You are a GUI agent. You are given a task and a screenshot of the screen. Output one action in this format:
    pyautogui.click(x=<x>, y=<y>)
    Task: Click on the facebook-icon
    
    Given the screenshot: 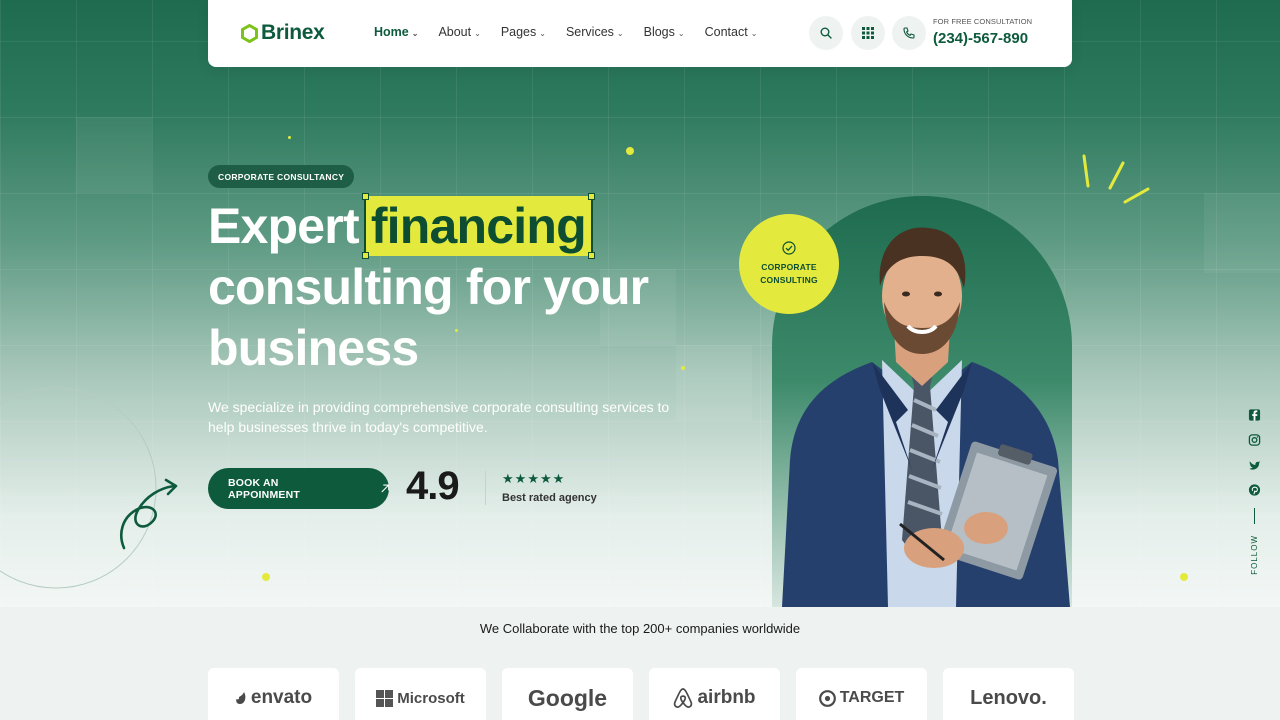 What is the action you would take?
    pyautogui.click(x=1254, y=415)
    